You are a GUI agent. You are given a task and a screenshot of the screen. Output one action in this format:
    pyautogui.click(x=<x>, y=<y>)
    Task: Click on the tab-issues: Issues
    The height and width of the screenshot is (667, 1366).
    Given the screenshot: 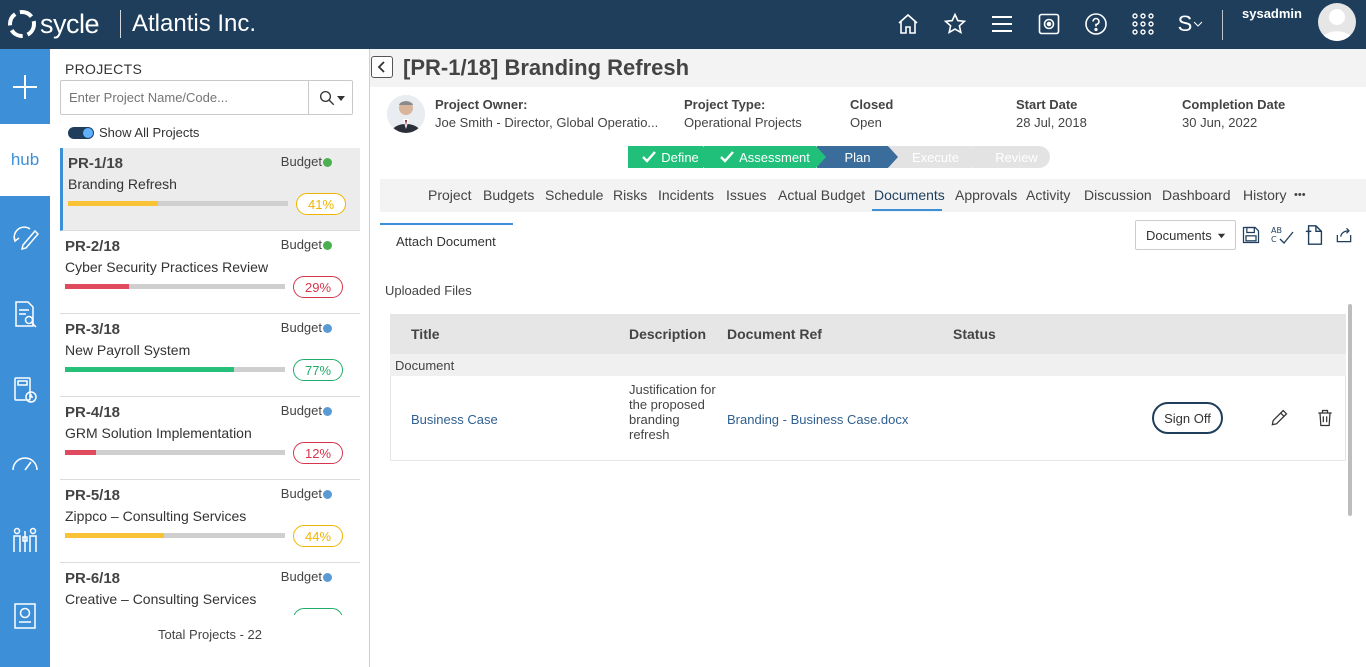 What is the action you would take?
    pyautogui.click(x=746, y=195)
    